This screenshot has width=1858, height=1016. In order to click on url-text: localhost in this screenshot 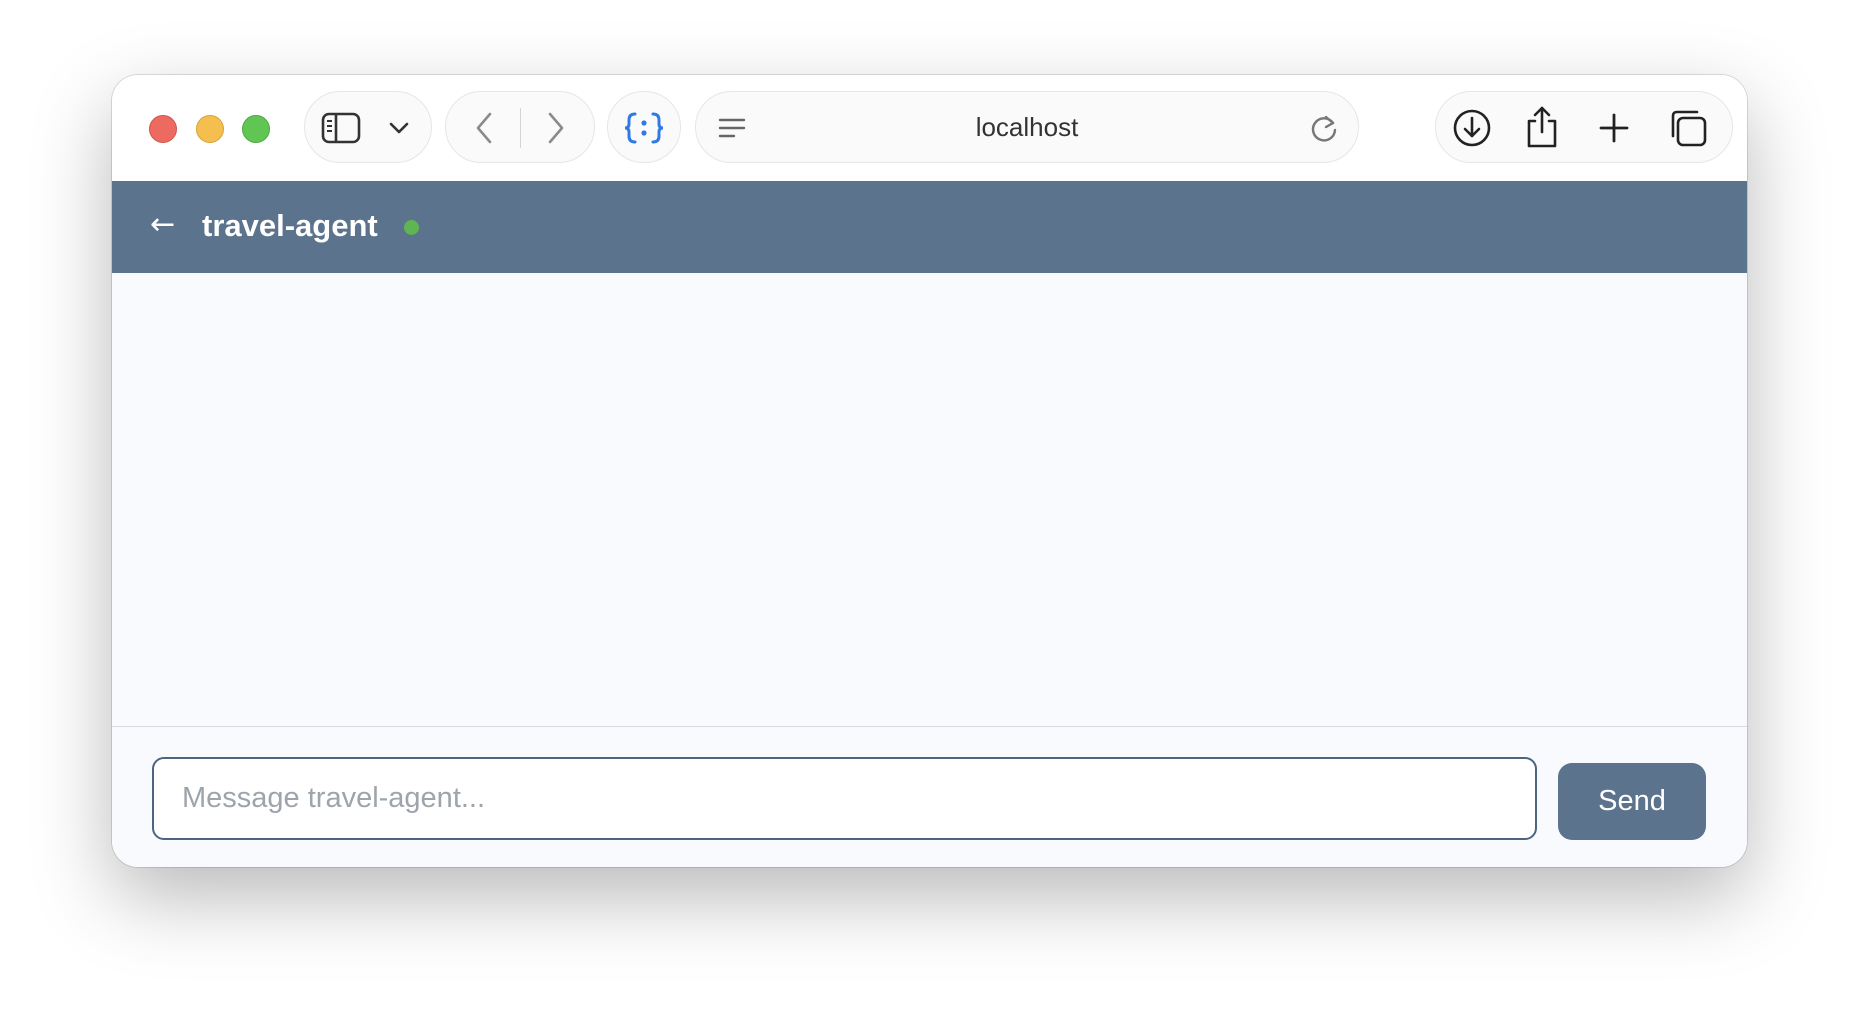, I will do `click(1027, 126)`.